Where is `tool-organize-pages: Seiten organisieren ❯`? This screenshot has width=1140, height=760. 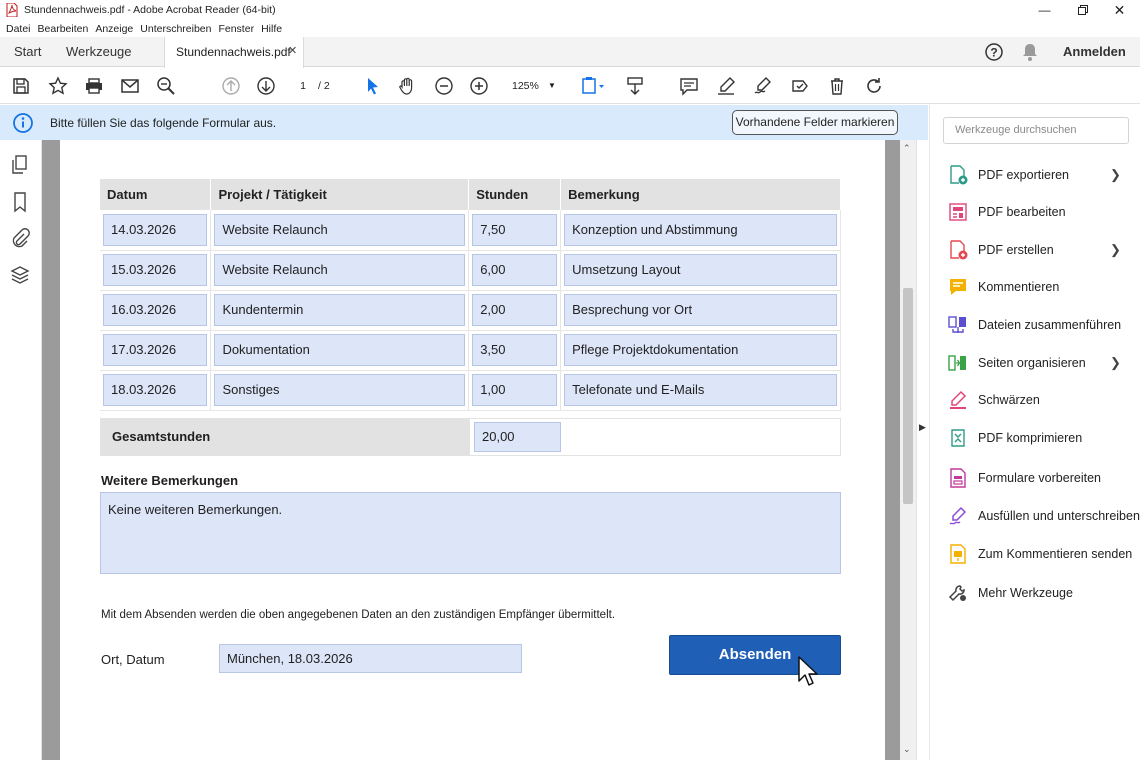 tool-organize-pages: Seiten organisieren ❯ is located at coordinates (1034, 363).